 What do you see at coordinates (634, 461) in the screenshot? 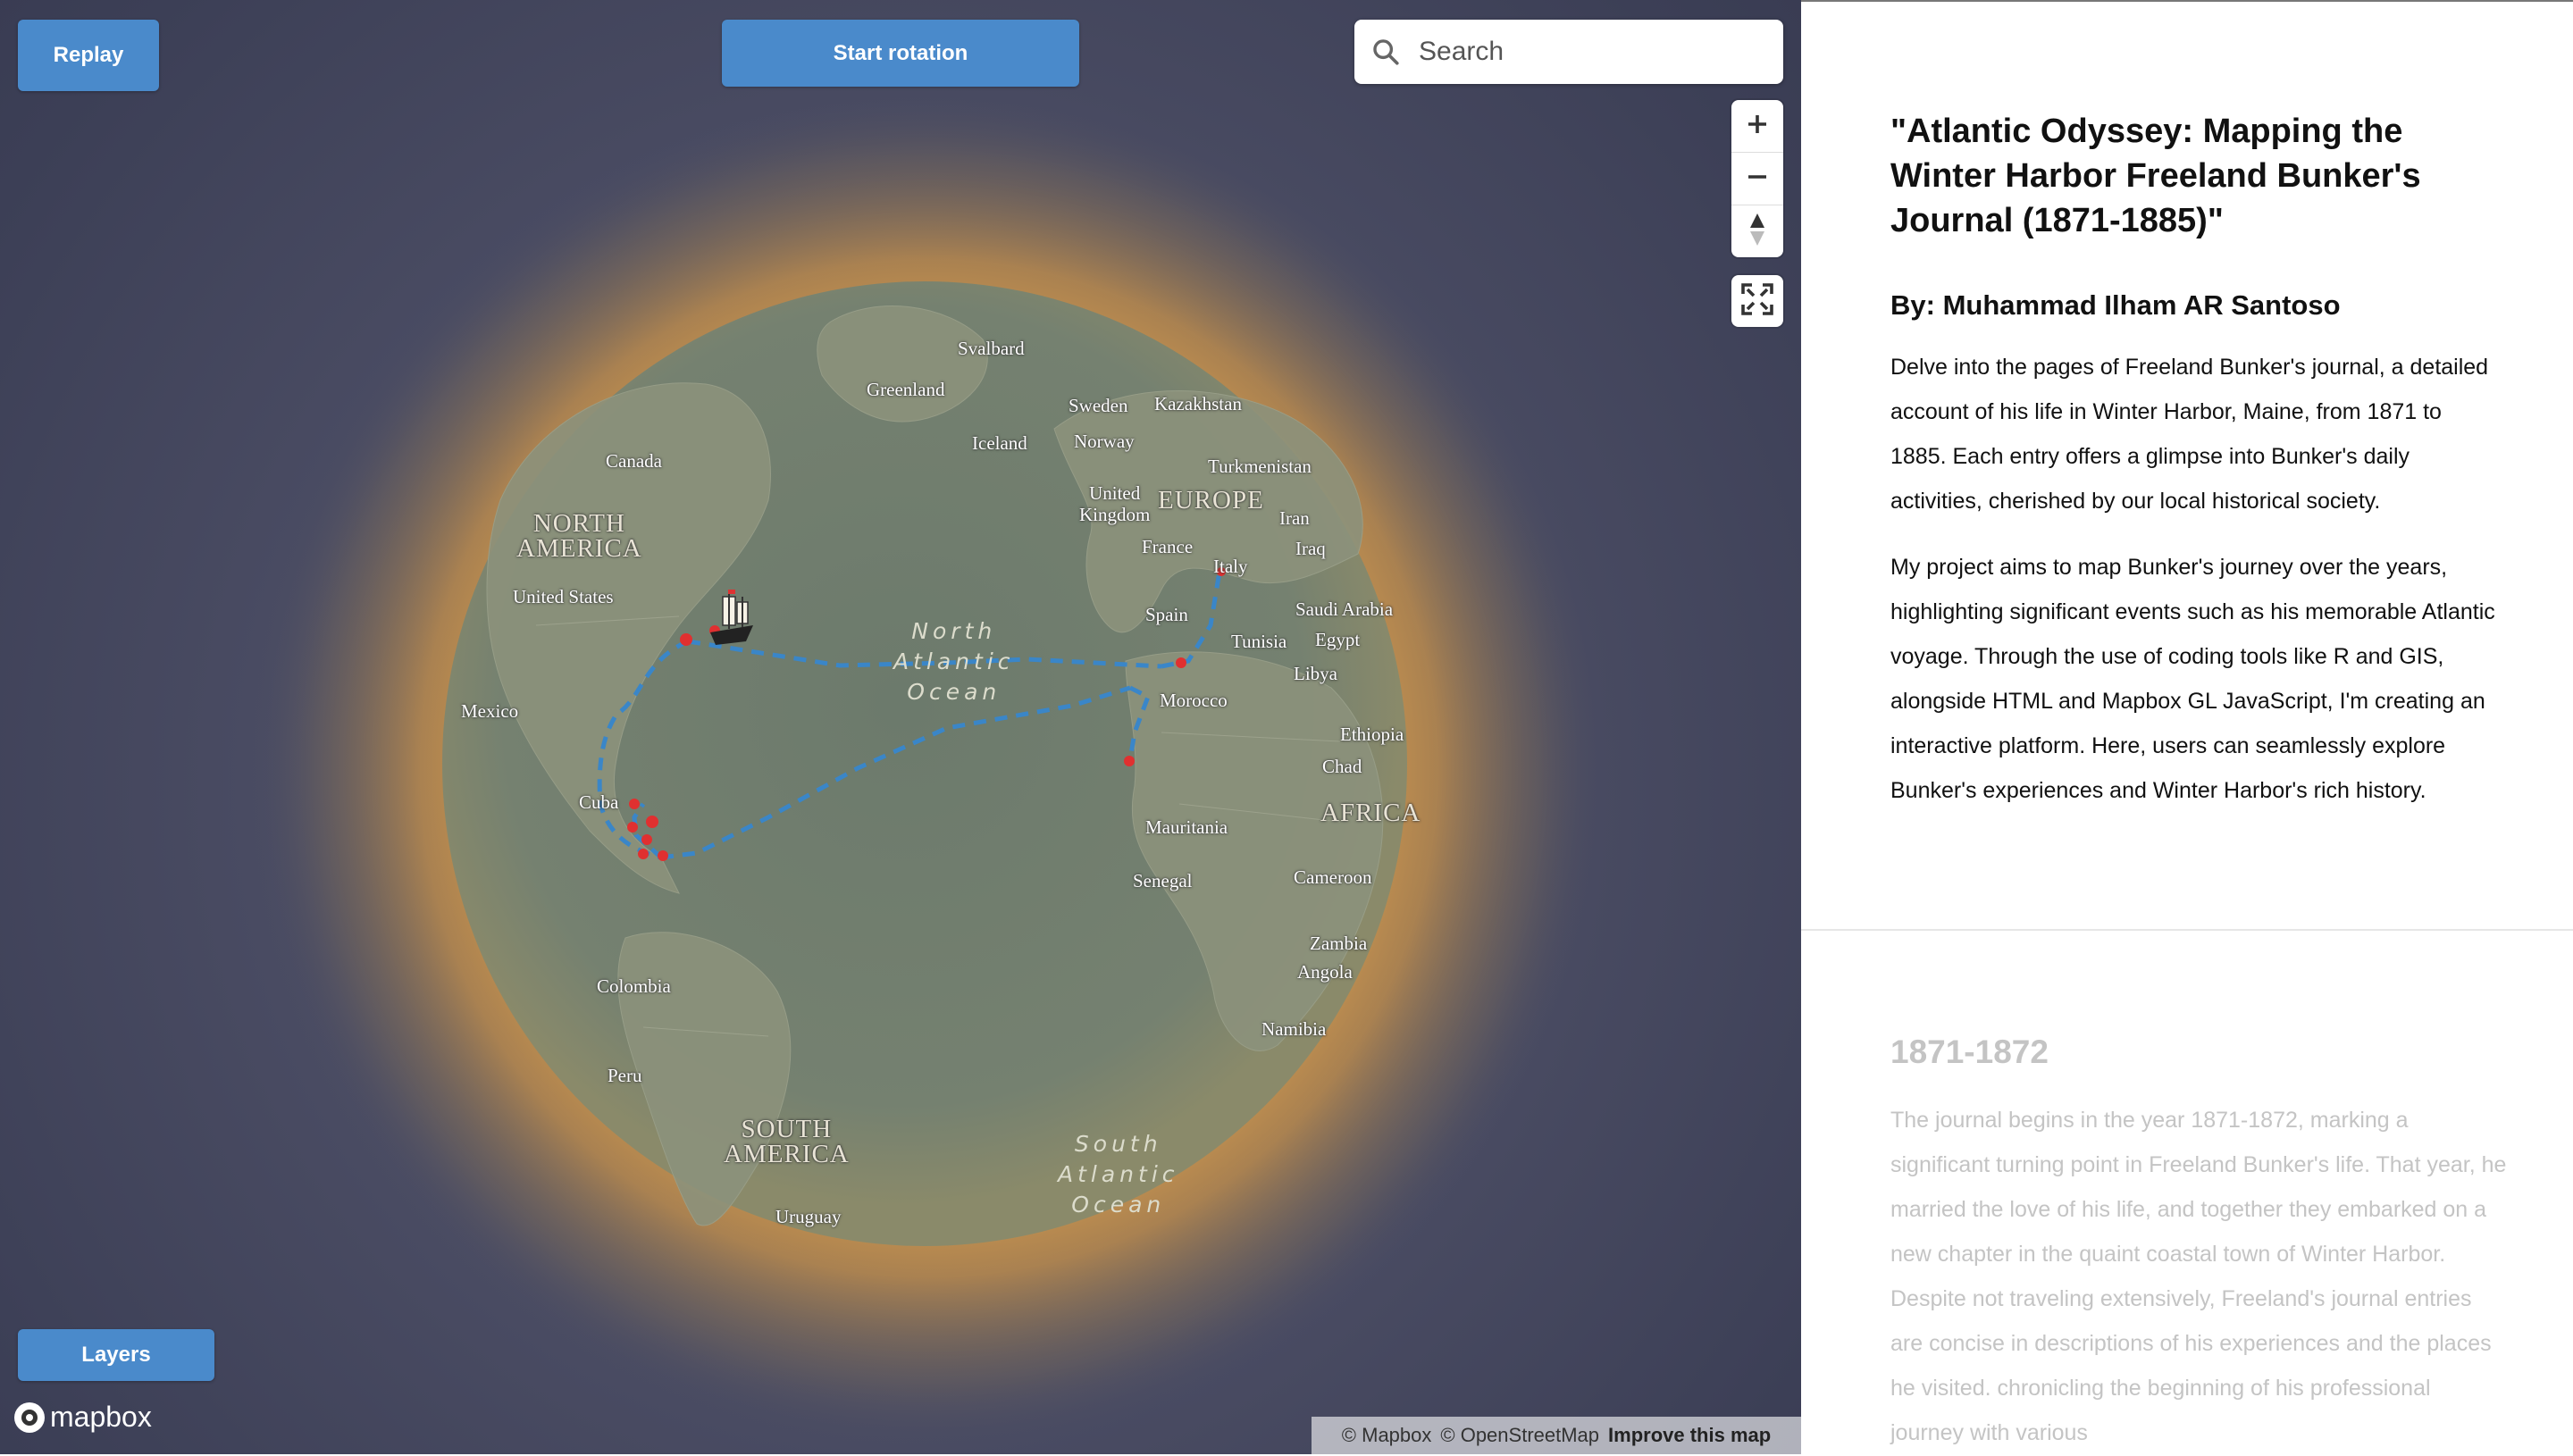
I see `label-canada: Canada` at bounding box center [634, 461].